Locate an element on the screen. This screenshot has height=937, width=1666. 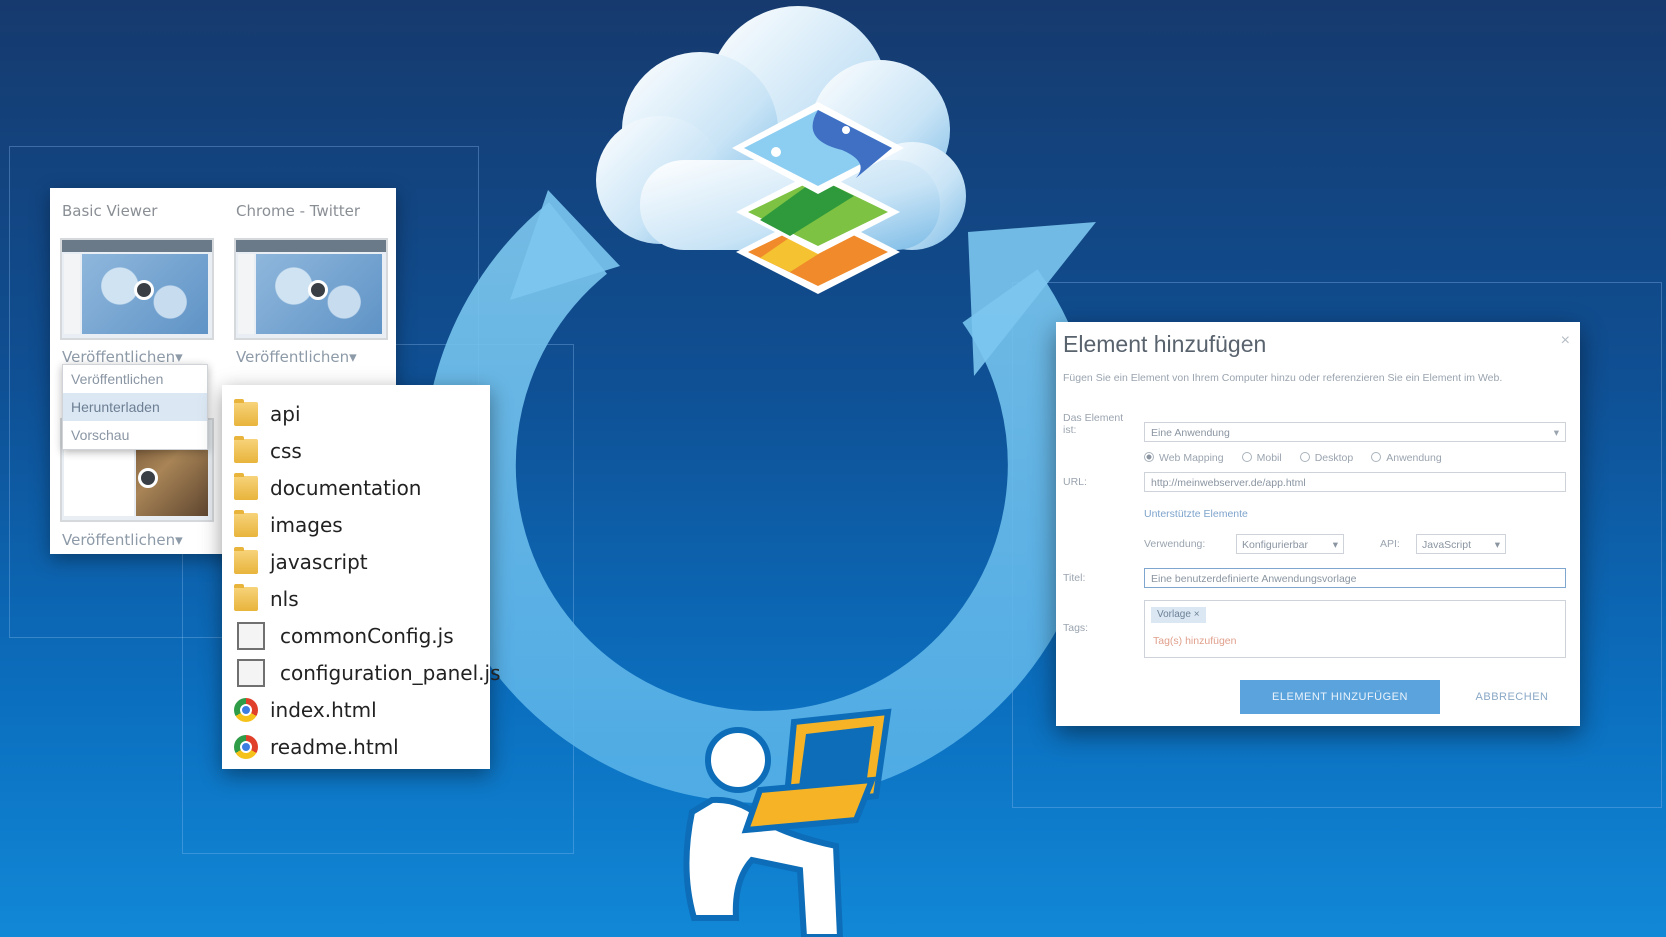
add-item-button: ELEMENT HINZUFÜGEN is located at coordinates (1340, 697).